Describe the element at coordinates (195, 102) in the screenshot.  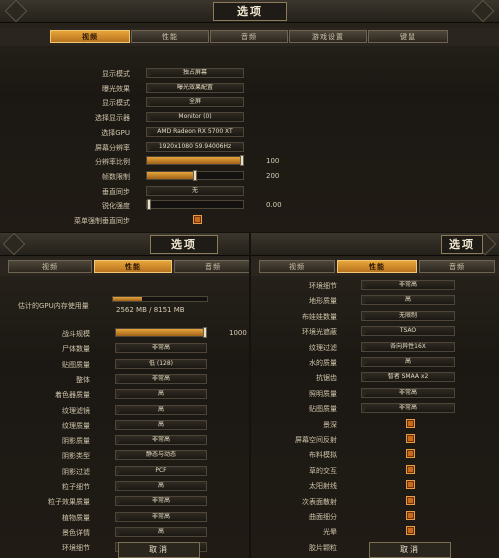
I see `setting-dropdown: 全屏` at that location.